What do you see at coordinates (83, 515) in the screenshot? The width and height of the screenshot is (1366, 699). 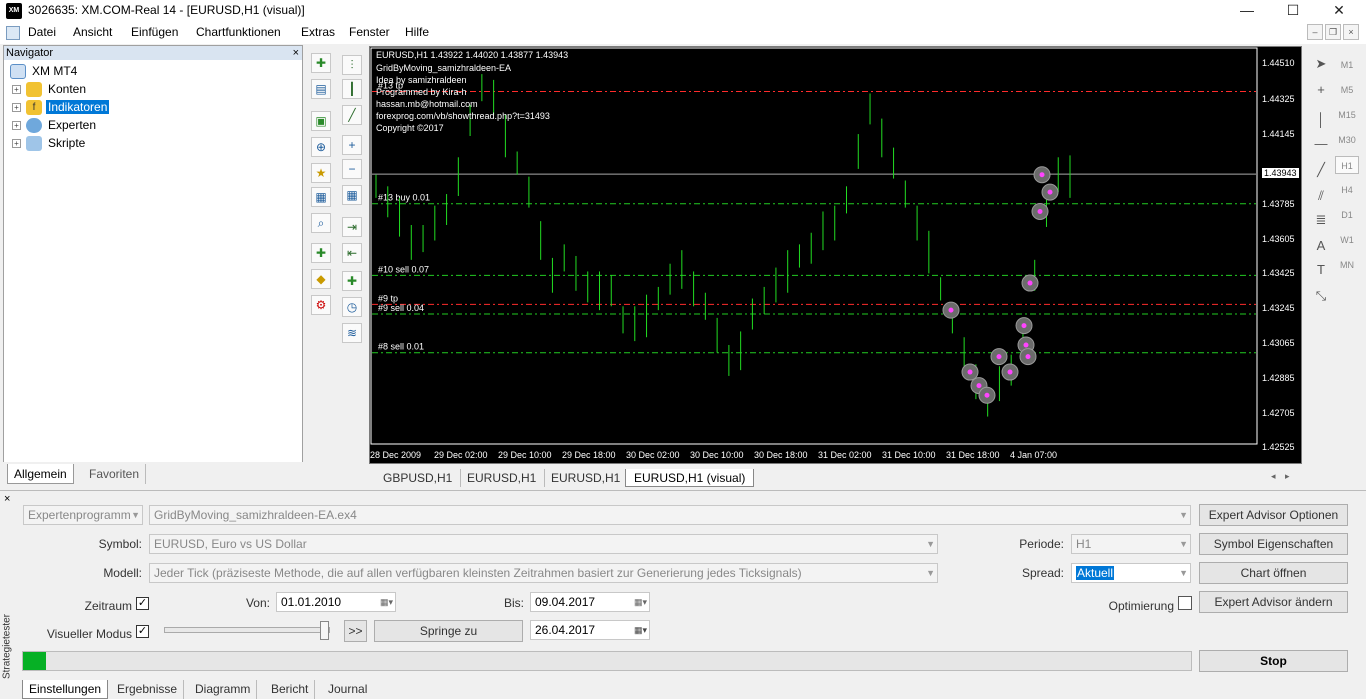 I see `program-type-select: Expertenprogramm ▼` at bounding box center [83, 515].